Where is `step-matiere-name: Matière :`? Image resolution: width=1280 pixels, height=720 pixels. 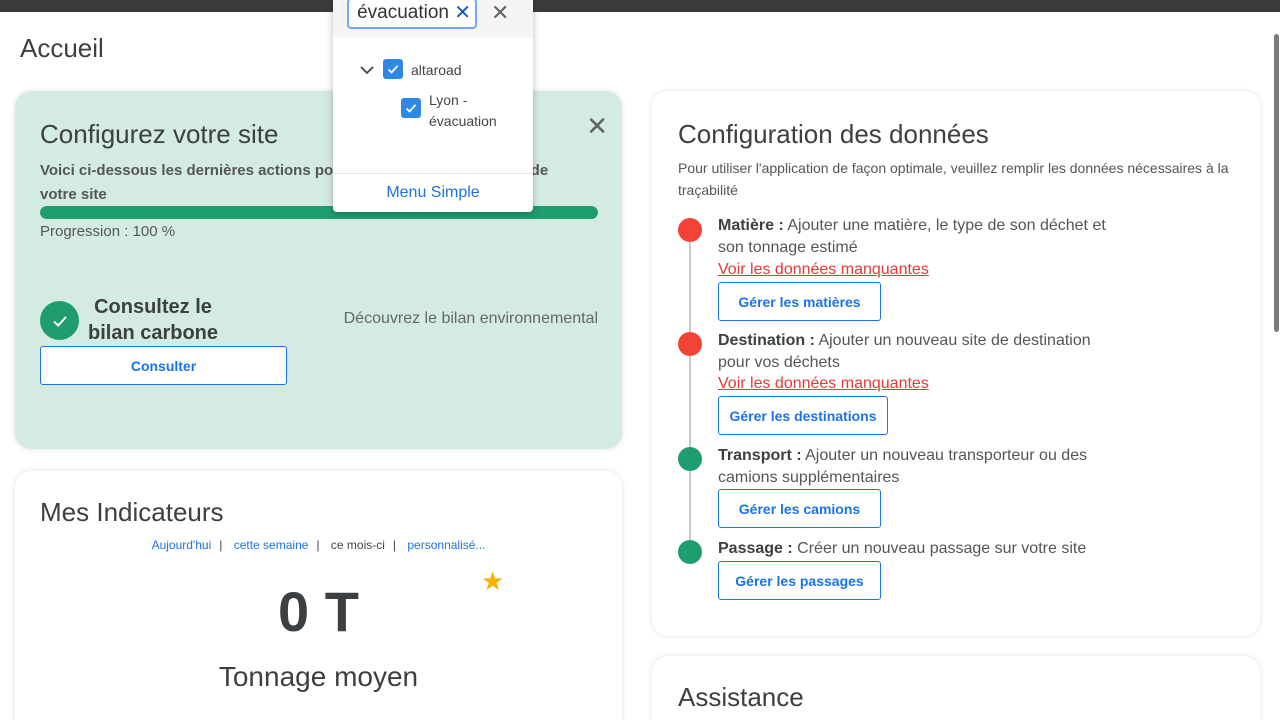 step-matiere-name: Matière : is located at coordinates (751, 225).